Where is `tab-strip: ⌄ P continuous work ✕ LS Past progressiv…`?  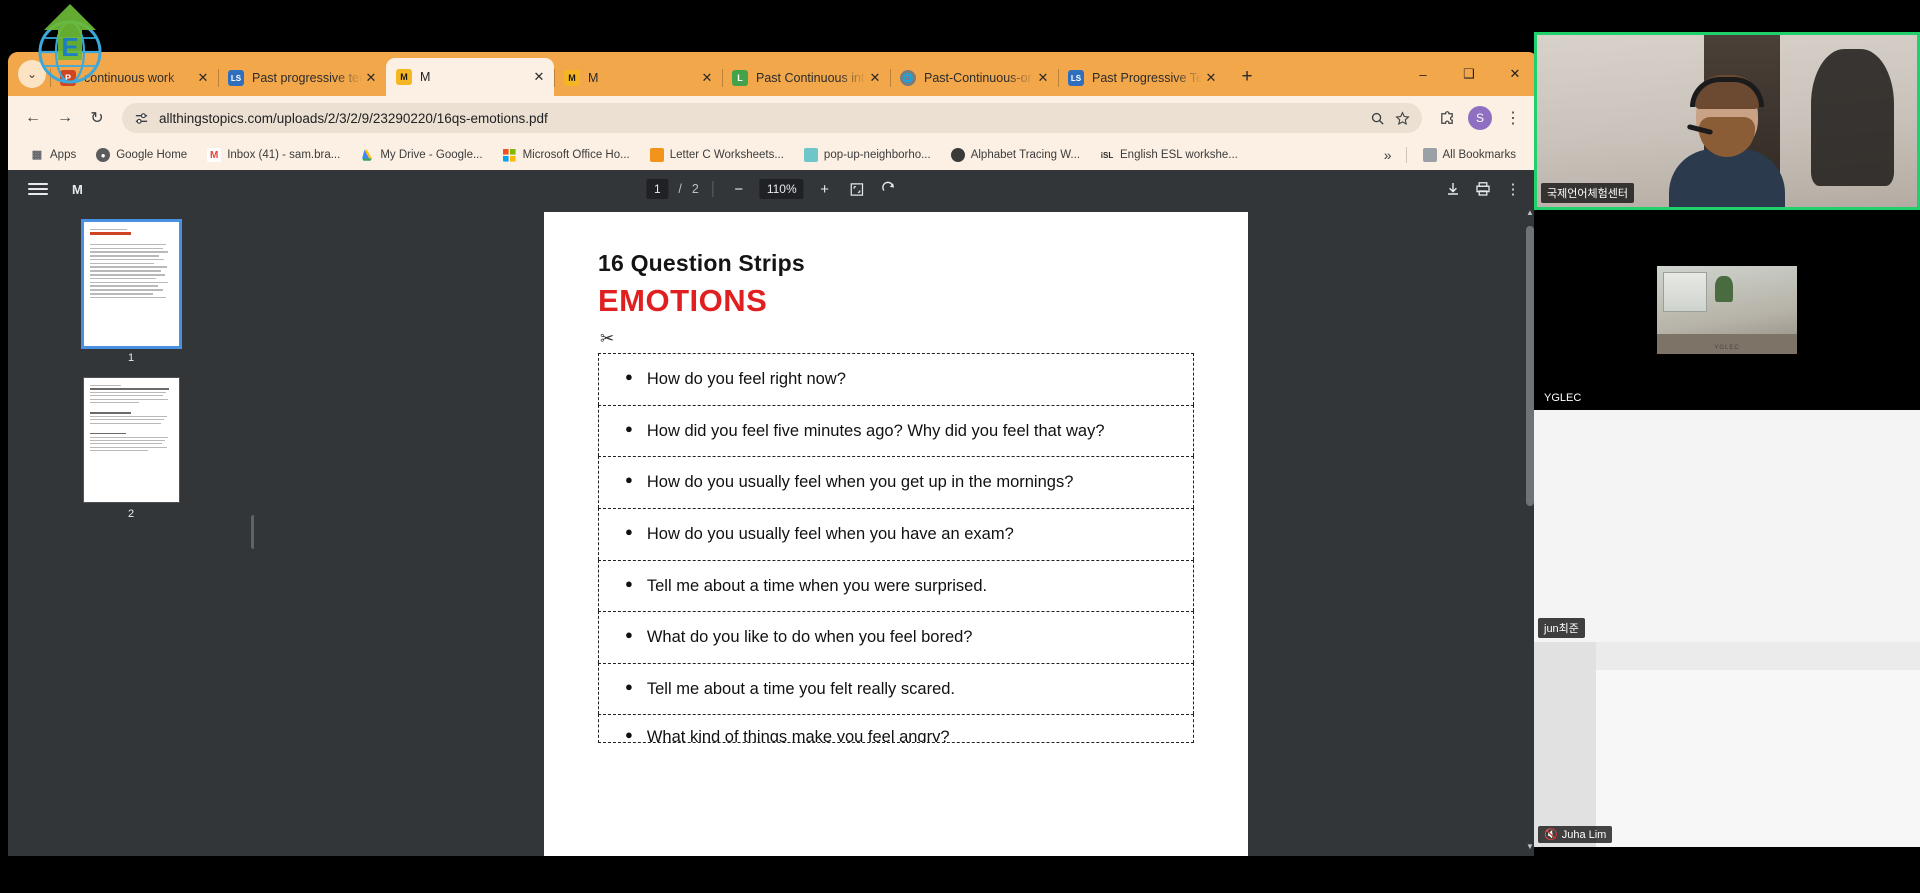
tab-strip: ⌄ P continuous work ✕ LS Past progressiv… is located at coordinates (773, 74).